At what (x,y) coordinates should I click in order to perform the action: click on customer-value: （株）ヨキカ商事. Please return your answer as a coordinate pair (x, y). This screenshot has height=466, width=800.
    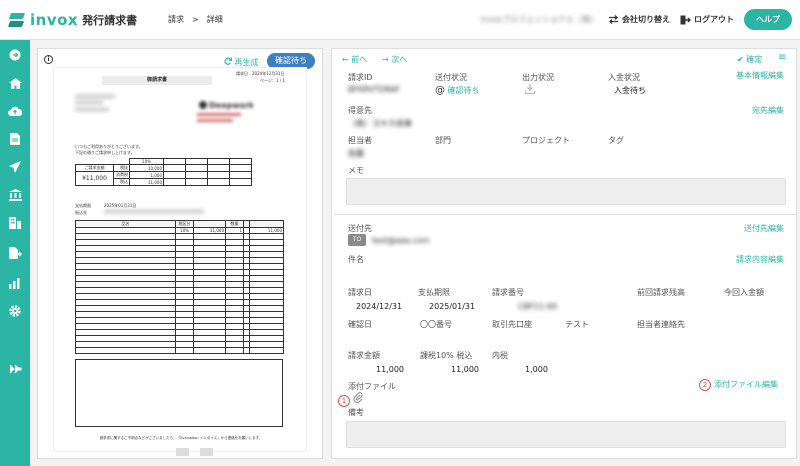
    Looking at the image, I should click on (380, 123).